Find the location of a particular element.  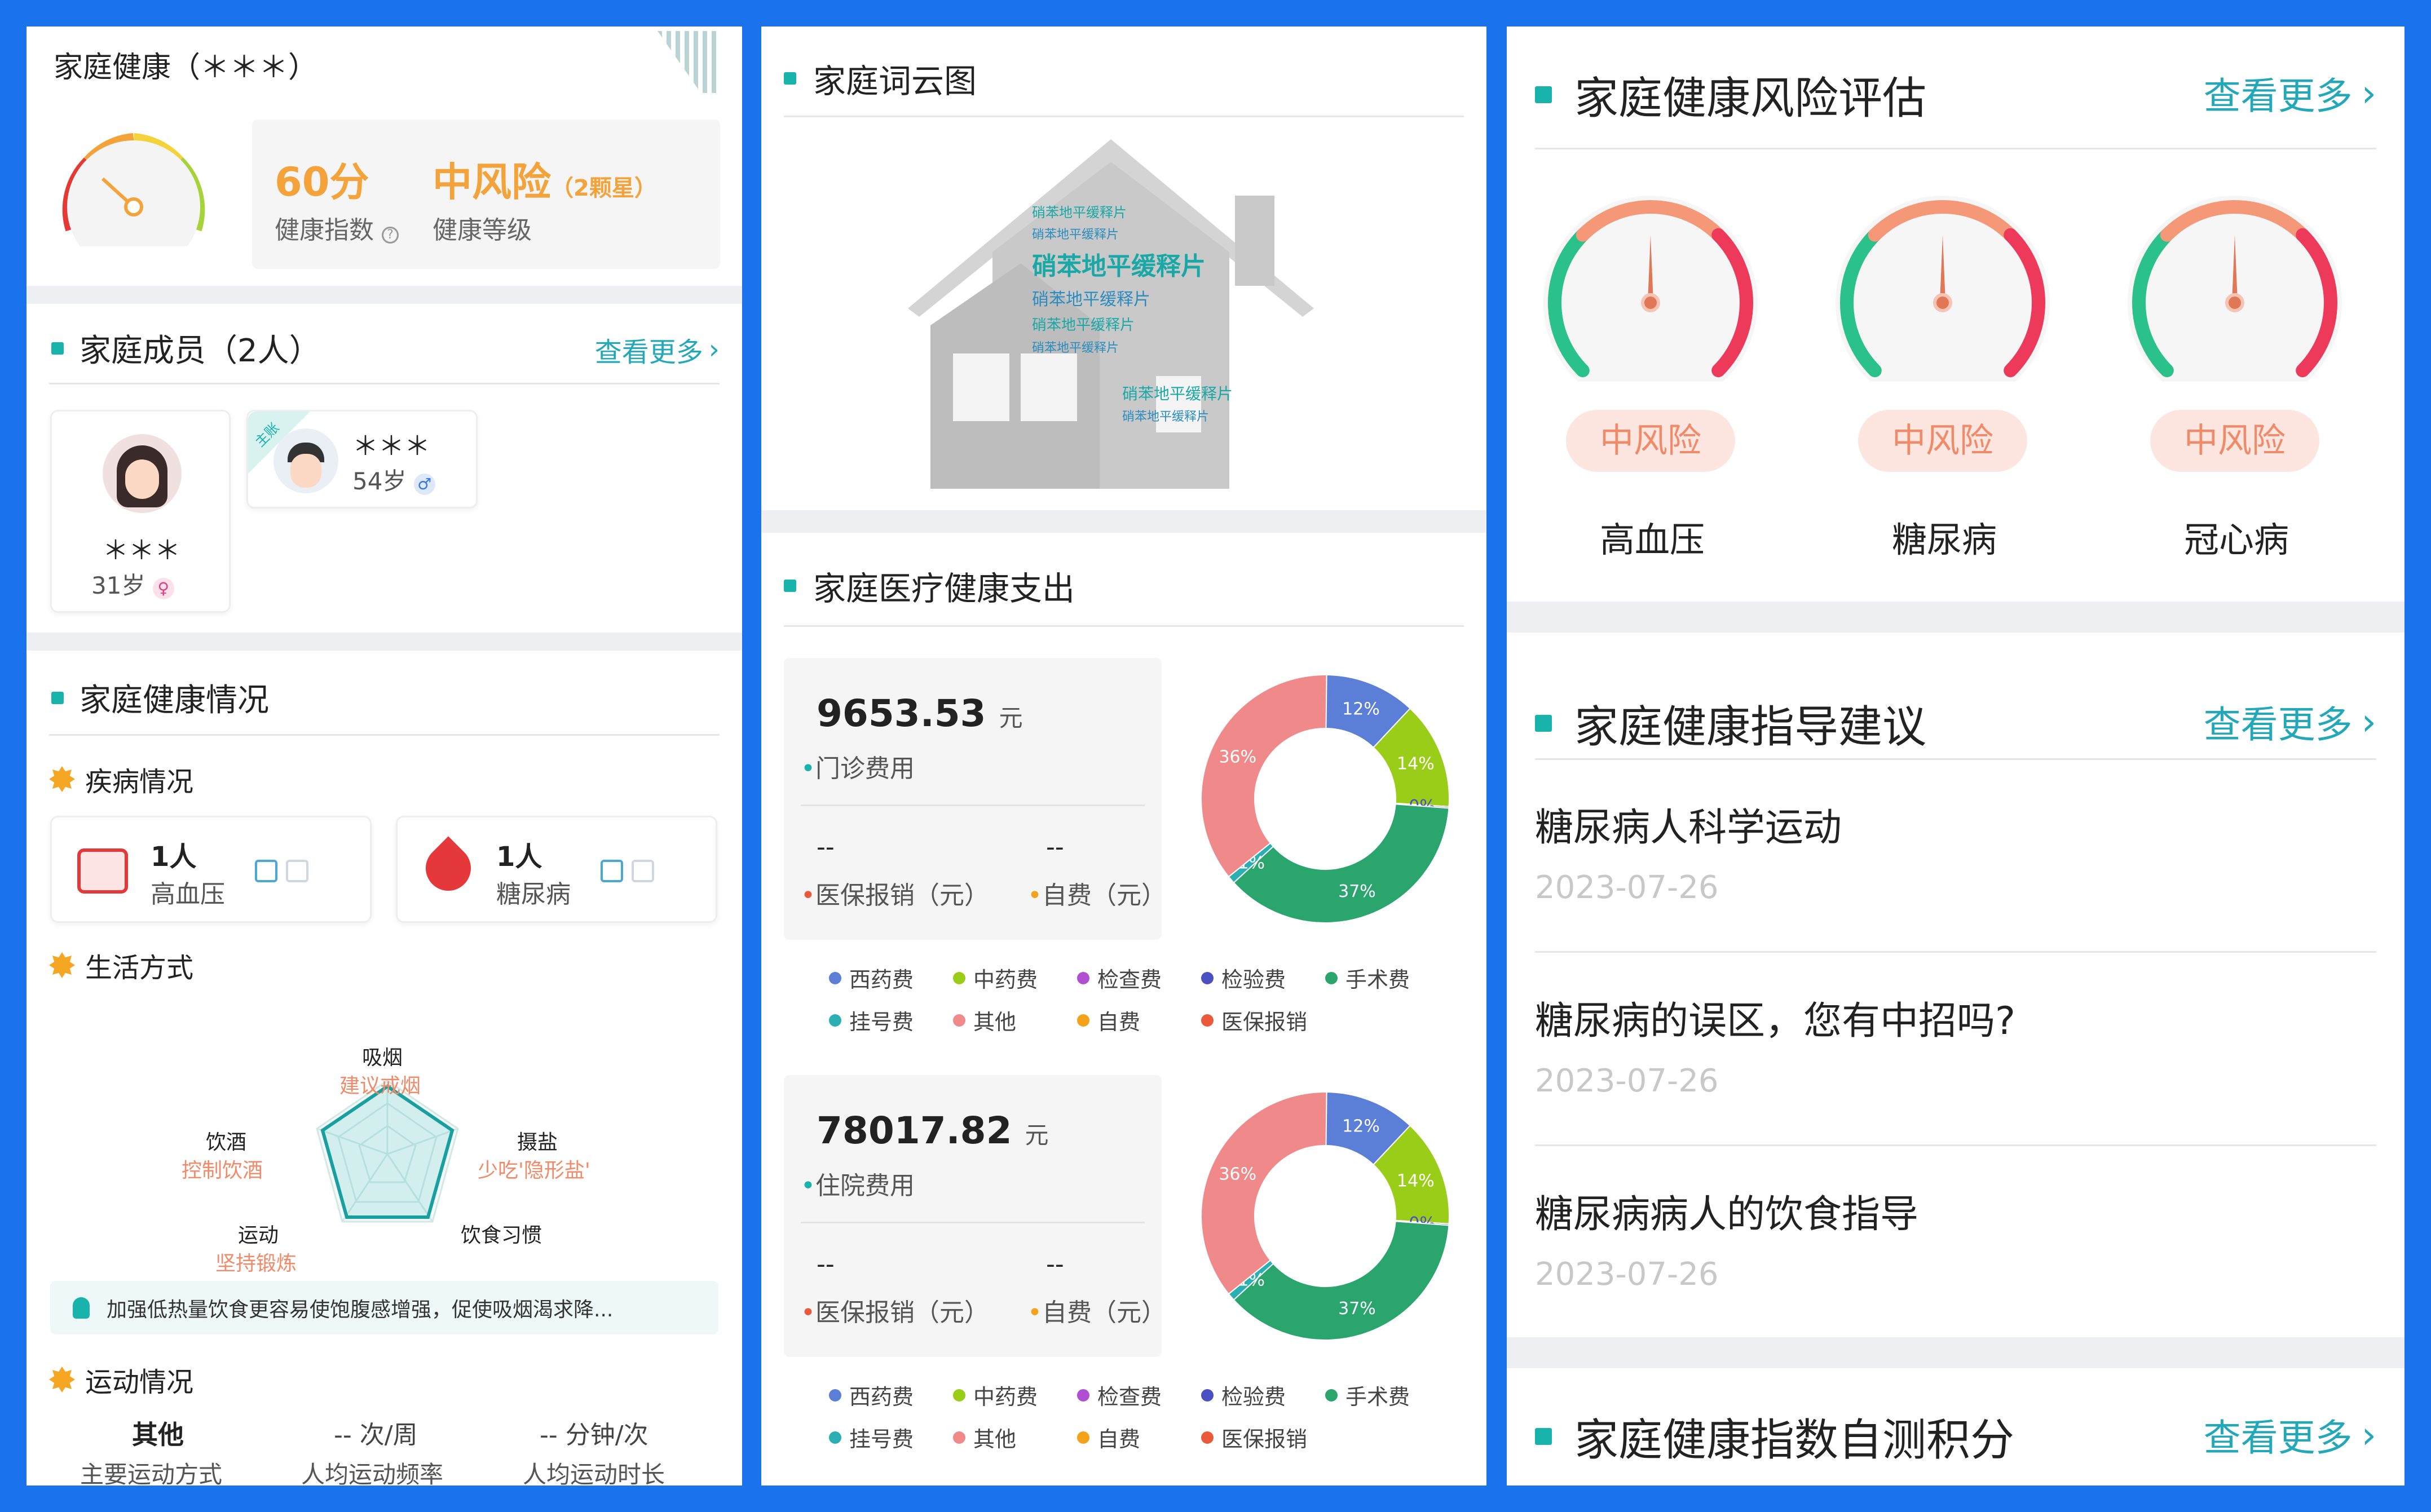

guide-more-link: 查看更多 › is located at coordinates (2290, 722).